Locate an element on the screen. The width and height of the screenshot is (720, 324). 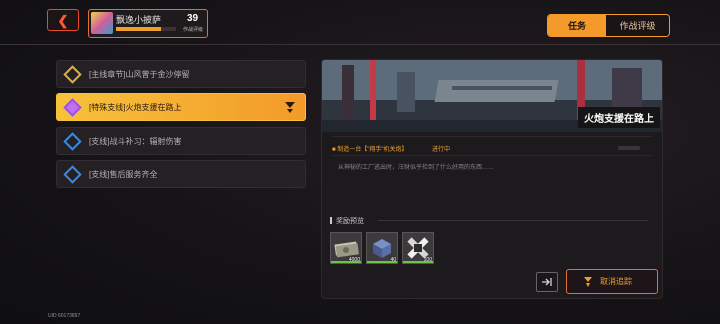
exp-progress-bar is located at coordinates (146, 29).